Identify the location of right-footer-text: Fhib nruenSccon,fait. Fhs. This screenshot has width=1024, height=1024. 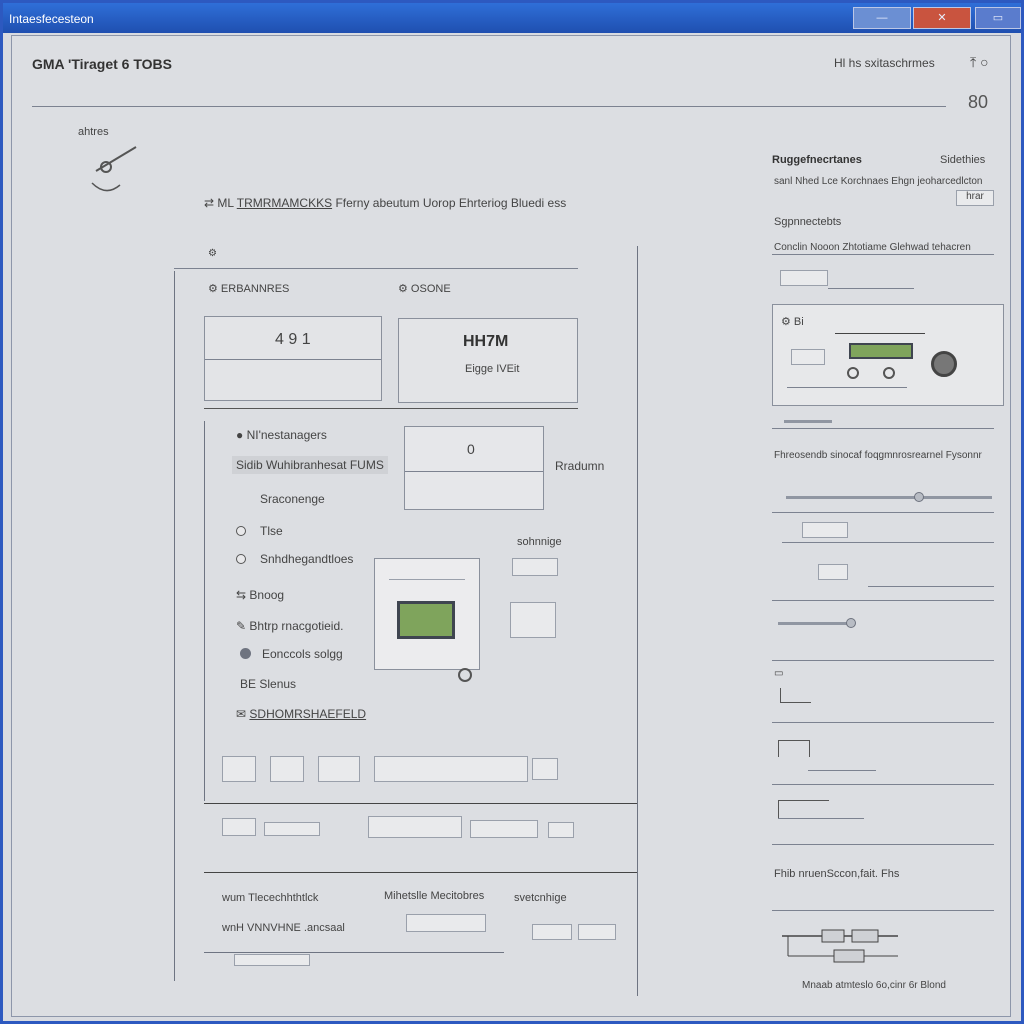
(837, 874).